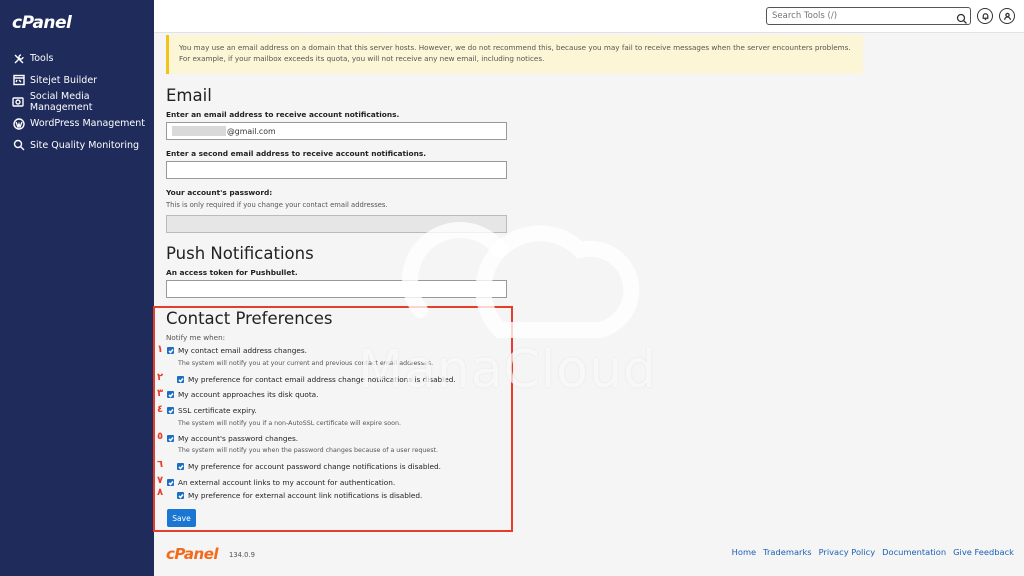 This screenshot has height=576, width=1024. I want to click on sidebar-item-label: Site Quality Monitoring, so click(85, 145).